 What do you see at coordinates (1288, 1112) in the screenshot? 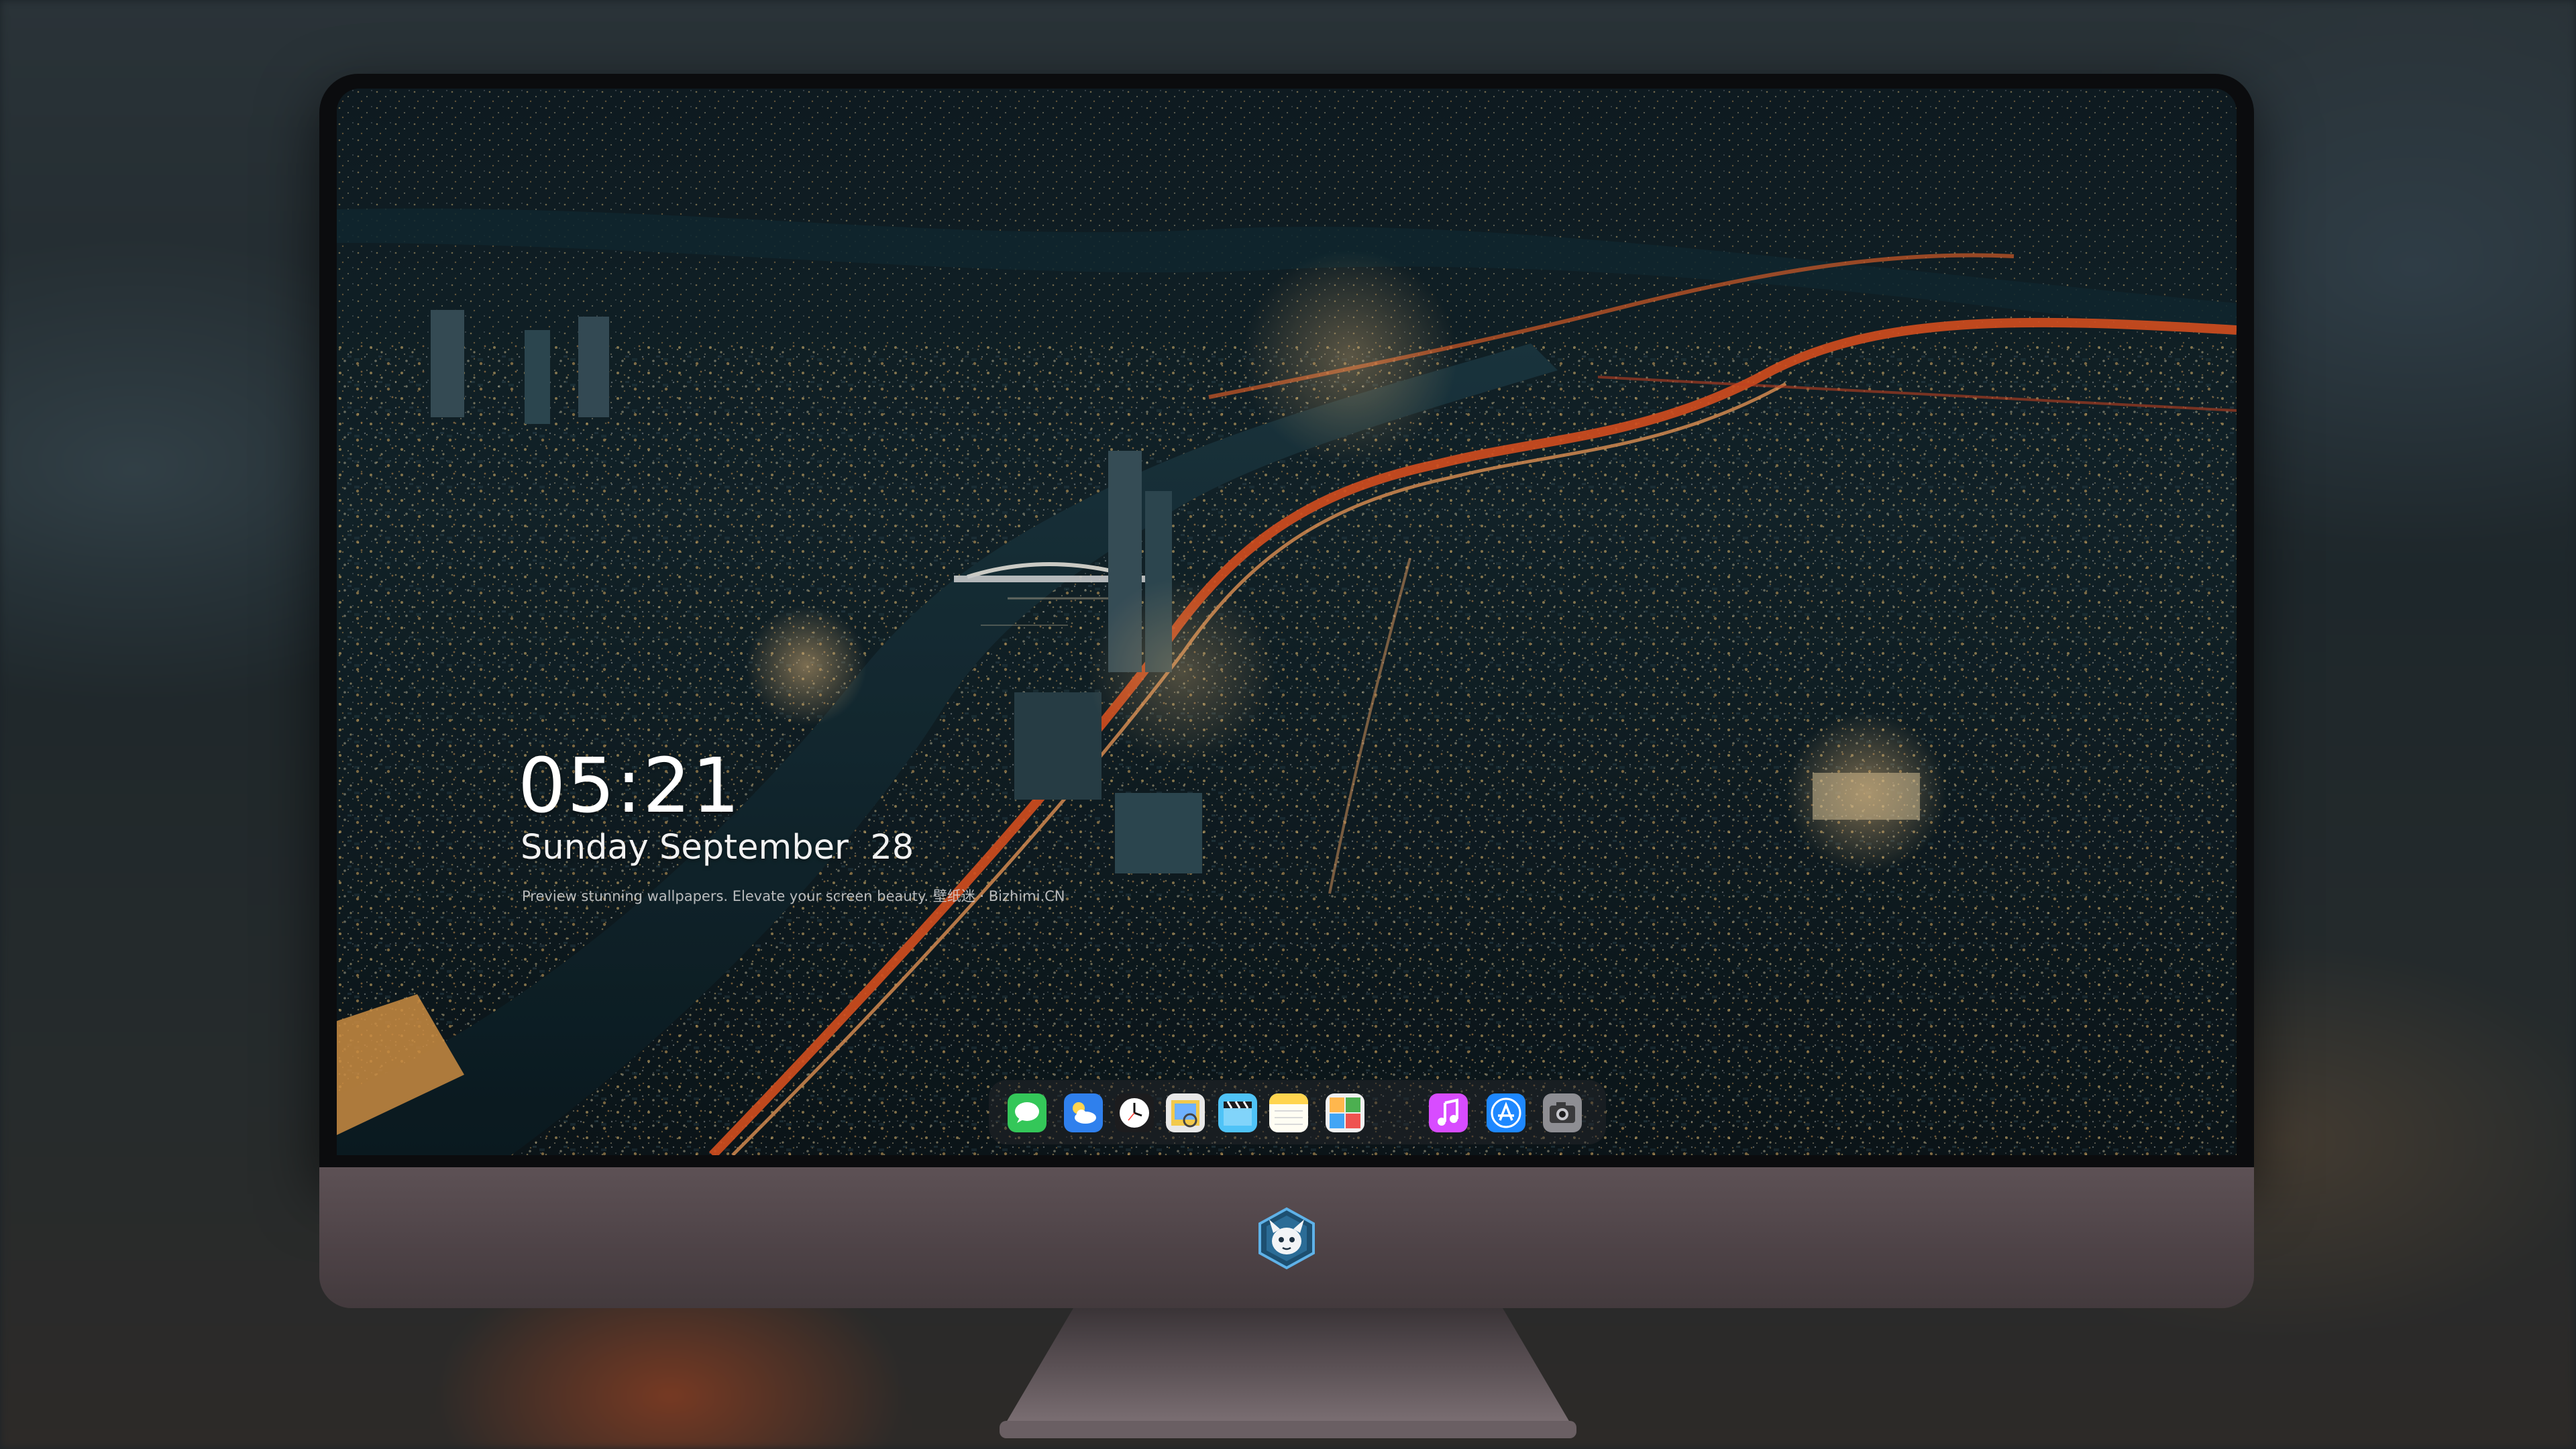
I see `notes-icon` at bounding box center [1288, 1112].